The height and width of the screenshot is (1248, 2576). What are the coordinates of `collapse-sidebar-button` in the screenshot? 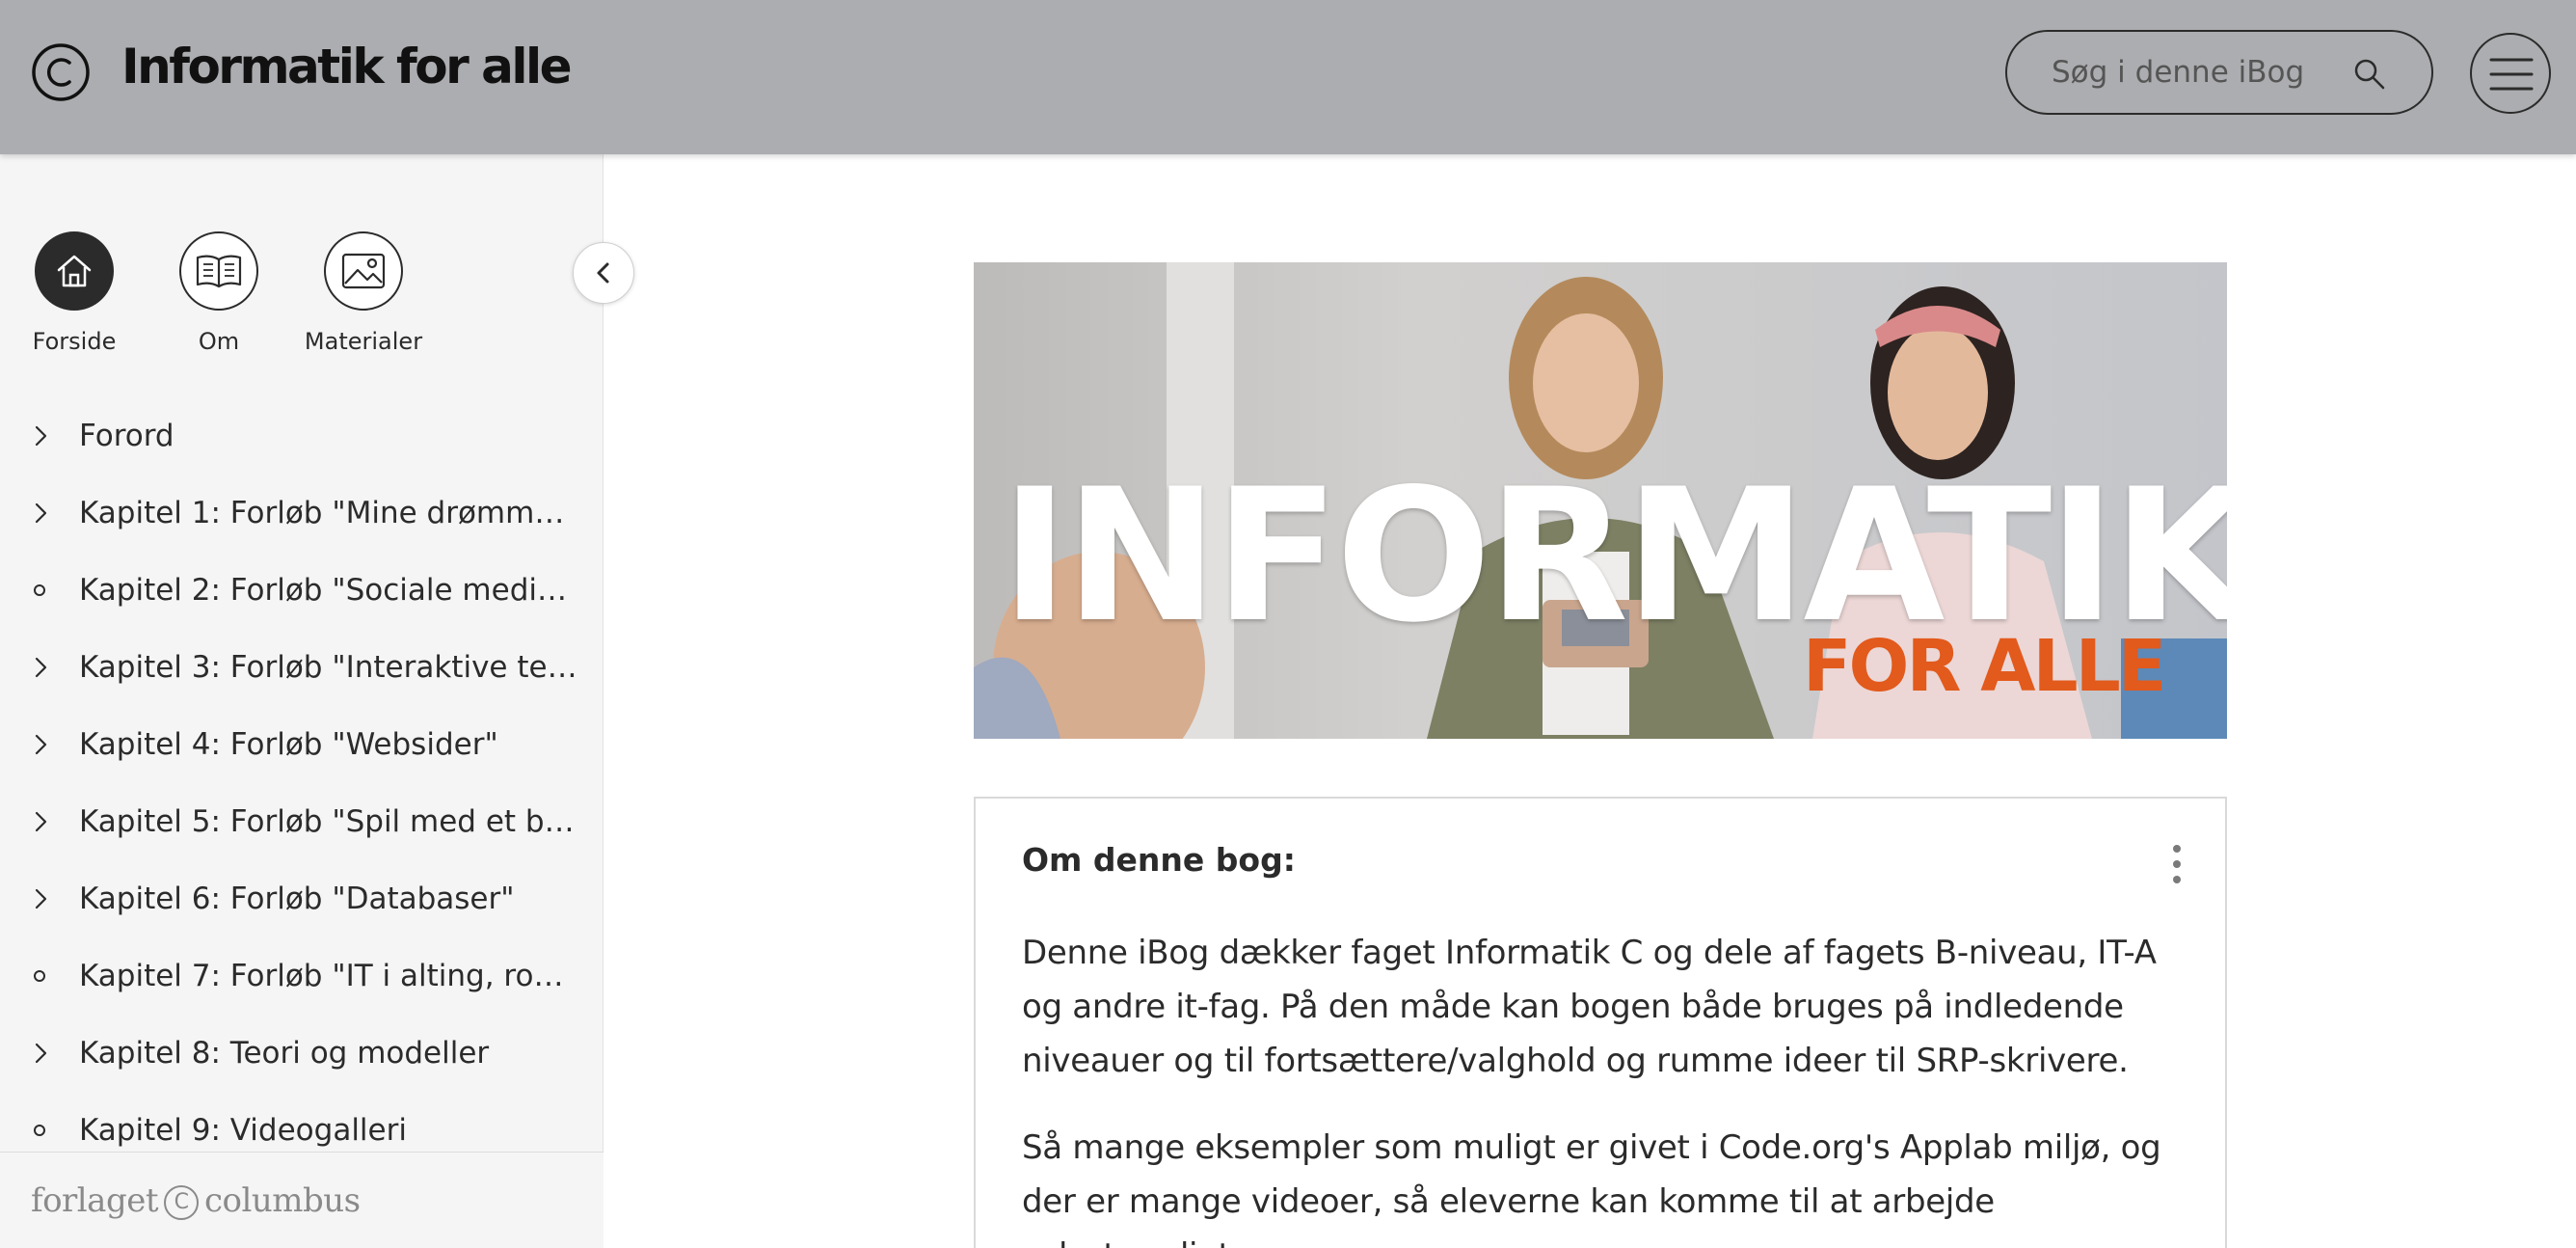 It's located at (604, 273).